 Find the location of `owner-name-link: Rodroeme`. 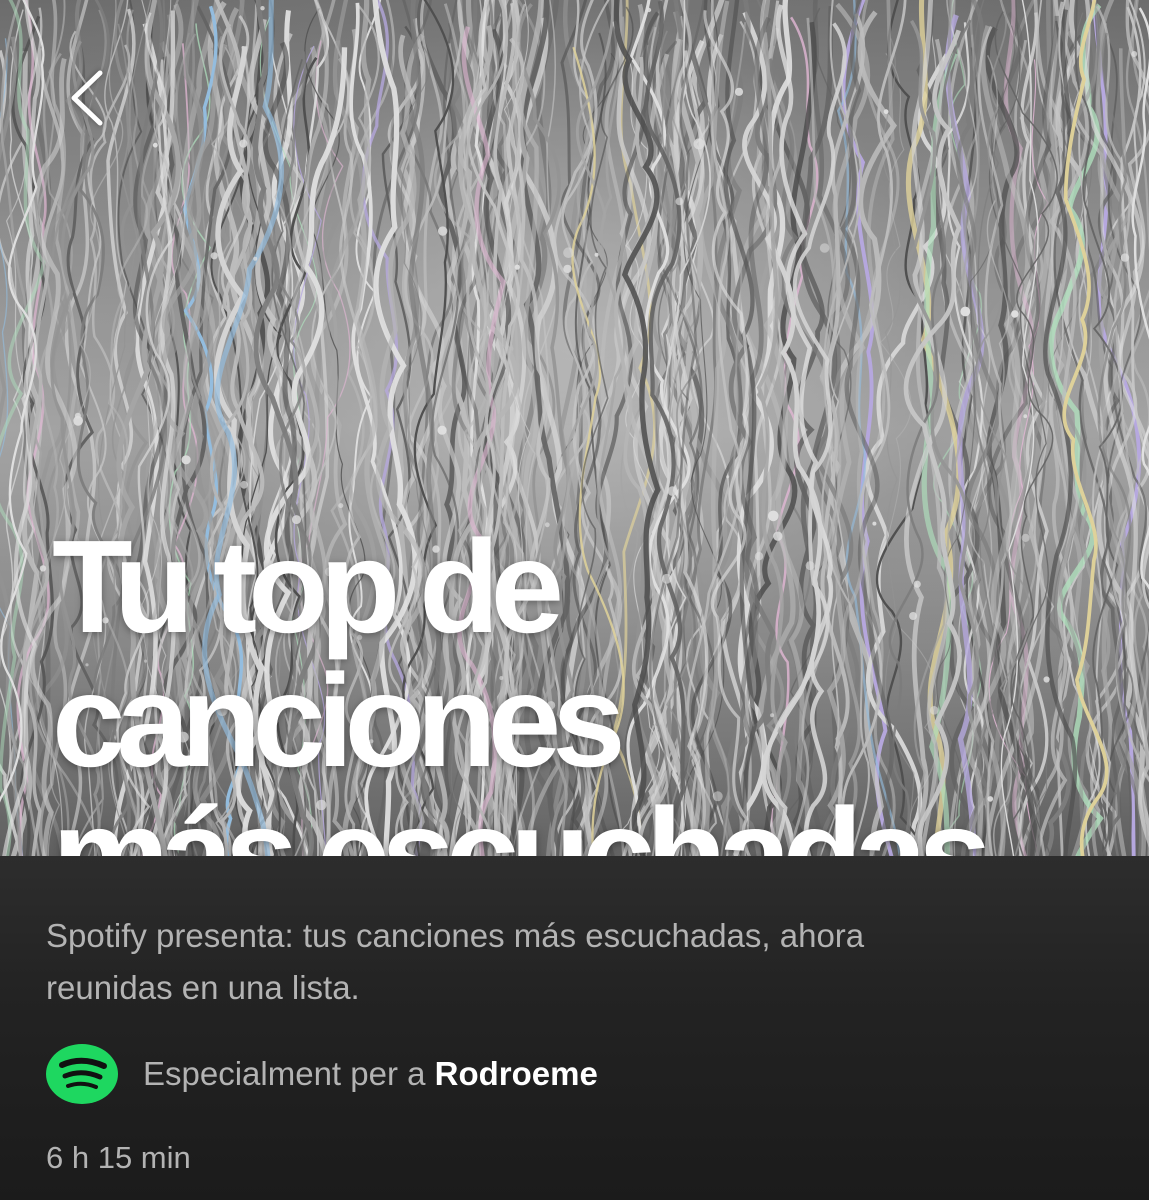

owner-name-link: Rodroeme is located at coordinates (516, 1073).